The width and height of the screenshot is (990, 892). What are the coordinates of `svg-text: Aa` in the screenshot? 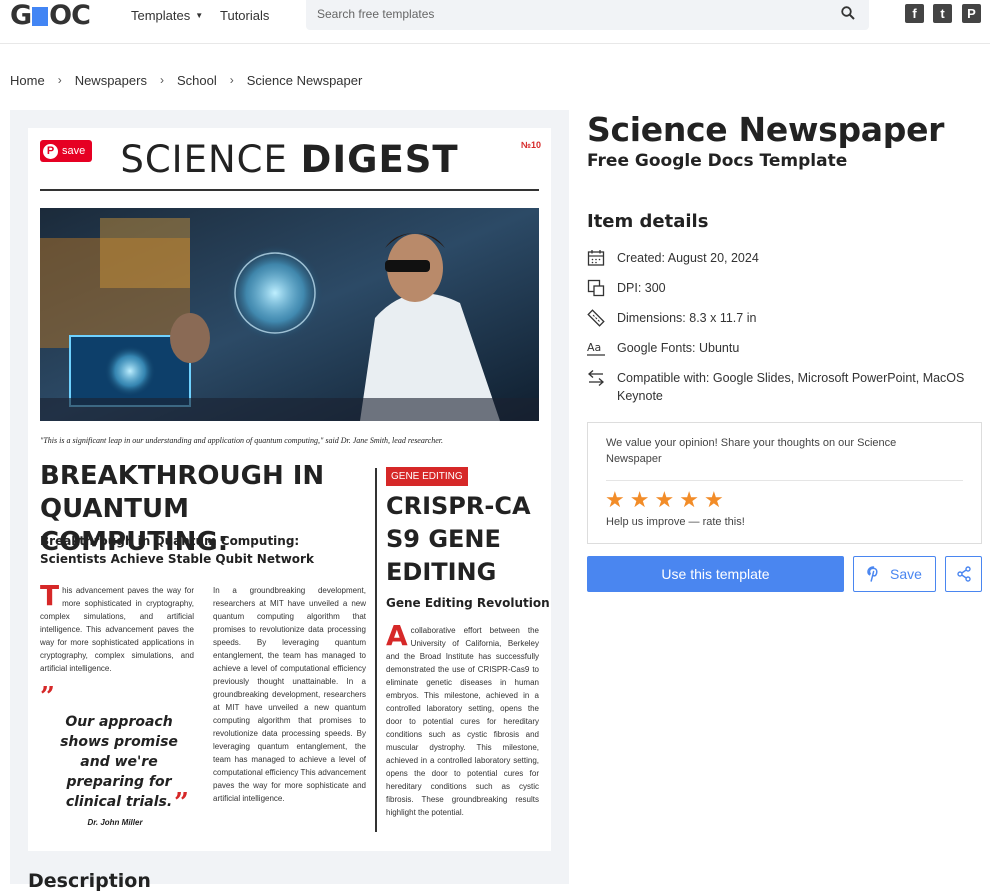 It's located at (594, 347).